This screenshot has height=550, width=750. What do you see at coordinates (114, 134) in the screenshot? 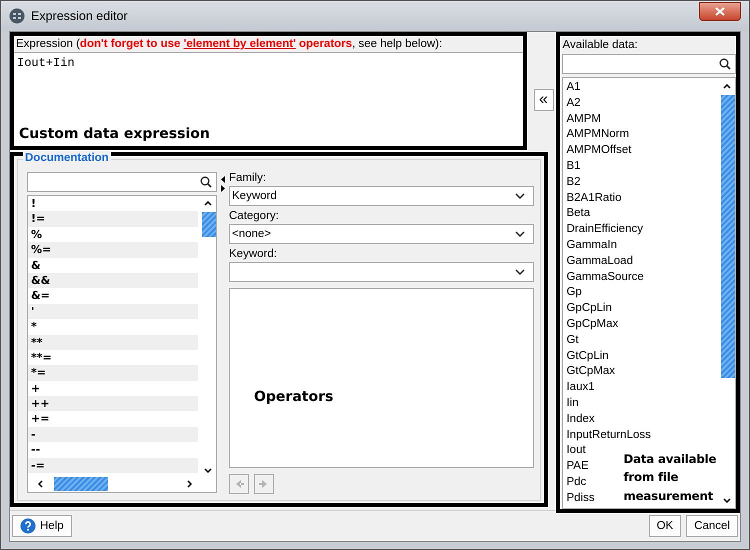
I see `annotation-label: Custom data expression` at bounding box center [114, 134].